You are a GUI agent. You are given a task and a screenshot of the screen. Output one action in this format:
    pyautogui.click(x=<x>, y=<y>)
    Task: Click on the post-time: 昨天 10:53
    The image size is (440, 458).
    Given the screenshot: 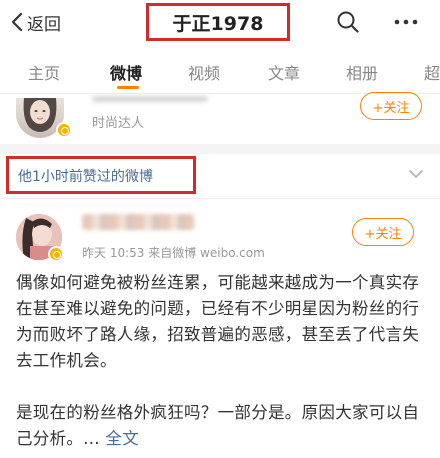 What is the action you would take?
    pyautogui.click(x=113, y=253)
    